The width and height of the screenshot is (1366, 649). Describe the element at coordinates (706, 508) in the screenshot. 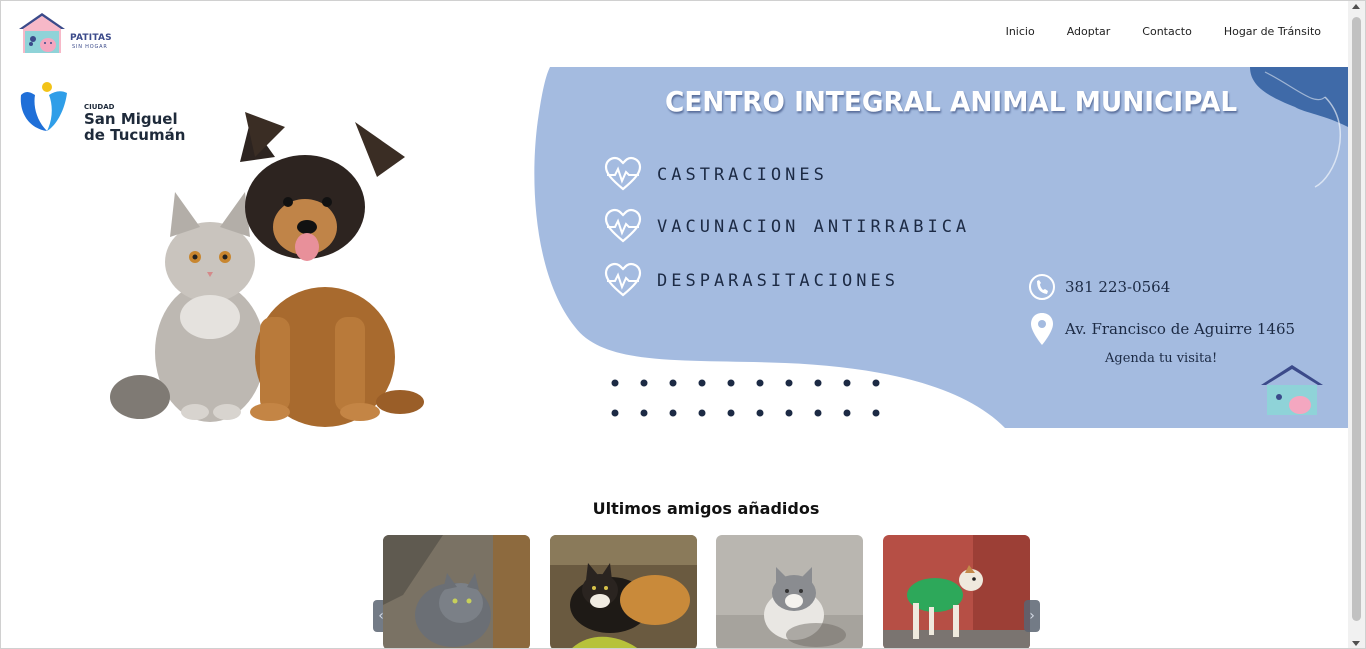

I see `section-title: Ultimos amigos añadidos` at that location.